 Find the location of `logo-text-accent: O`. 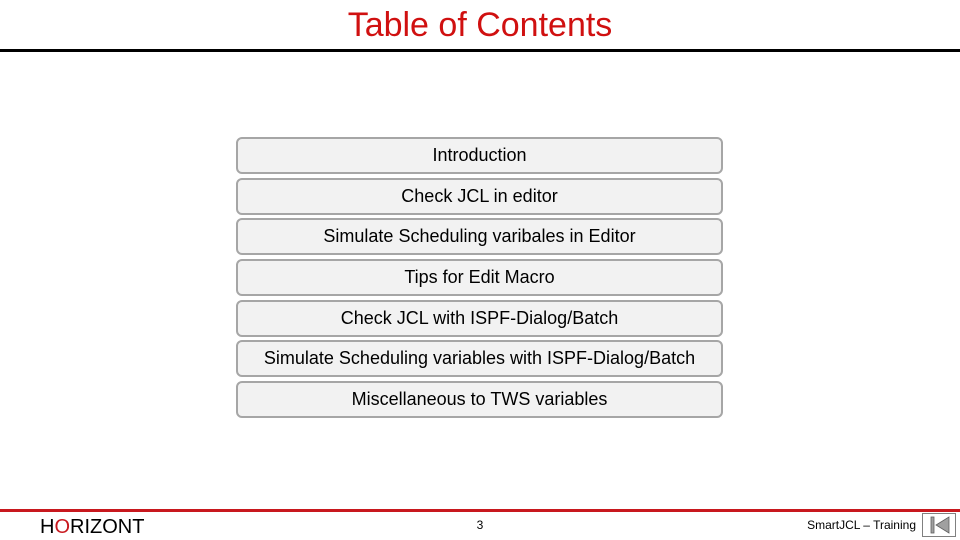

logo-text-accent: O is located at coordinates (62, 527).